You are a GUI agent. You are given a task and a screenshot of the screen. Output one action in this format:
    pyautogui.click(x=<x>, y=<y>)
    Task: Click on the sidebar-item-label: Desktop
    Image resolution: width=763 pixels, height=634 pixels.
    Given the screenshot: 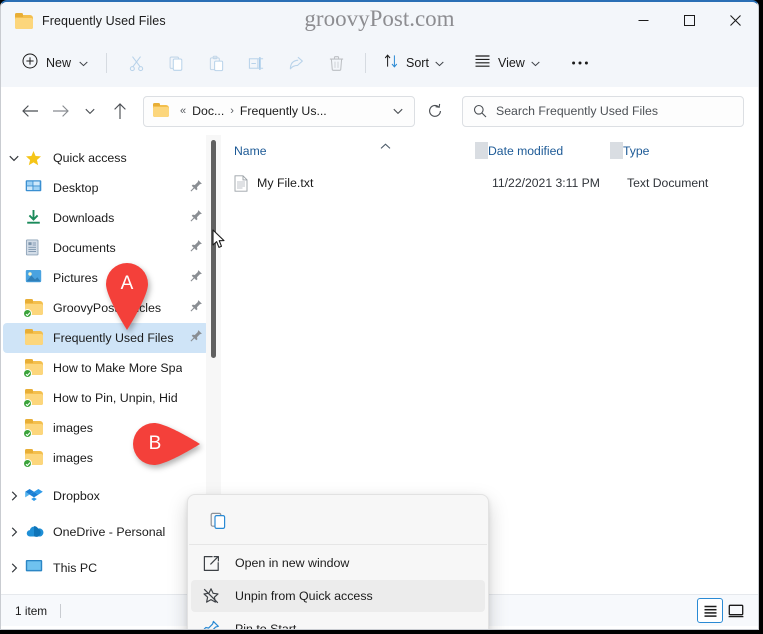 What is the action you would take?
    pyautogui.click(x=76, y=188)
    